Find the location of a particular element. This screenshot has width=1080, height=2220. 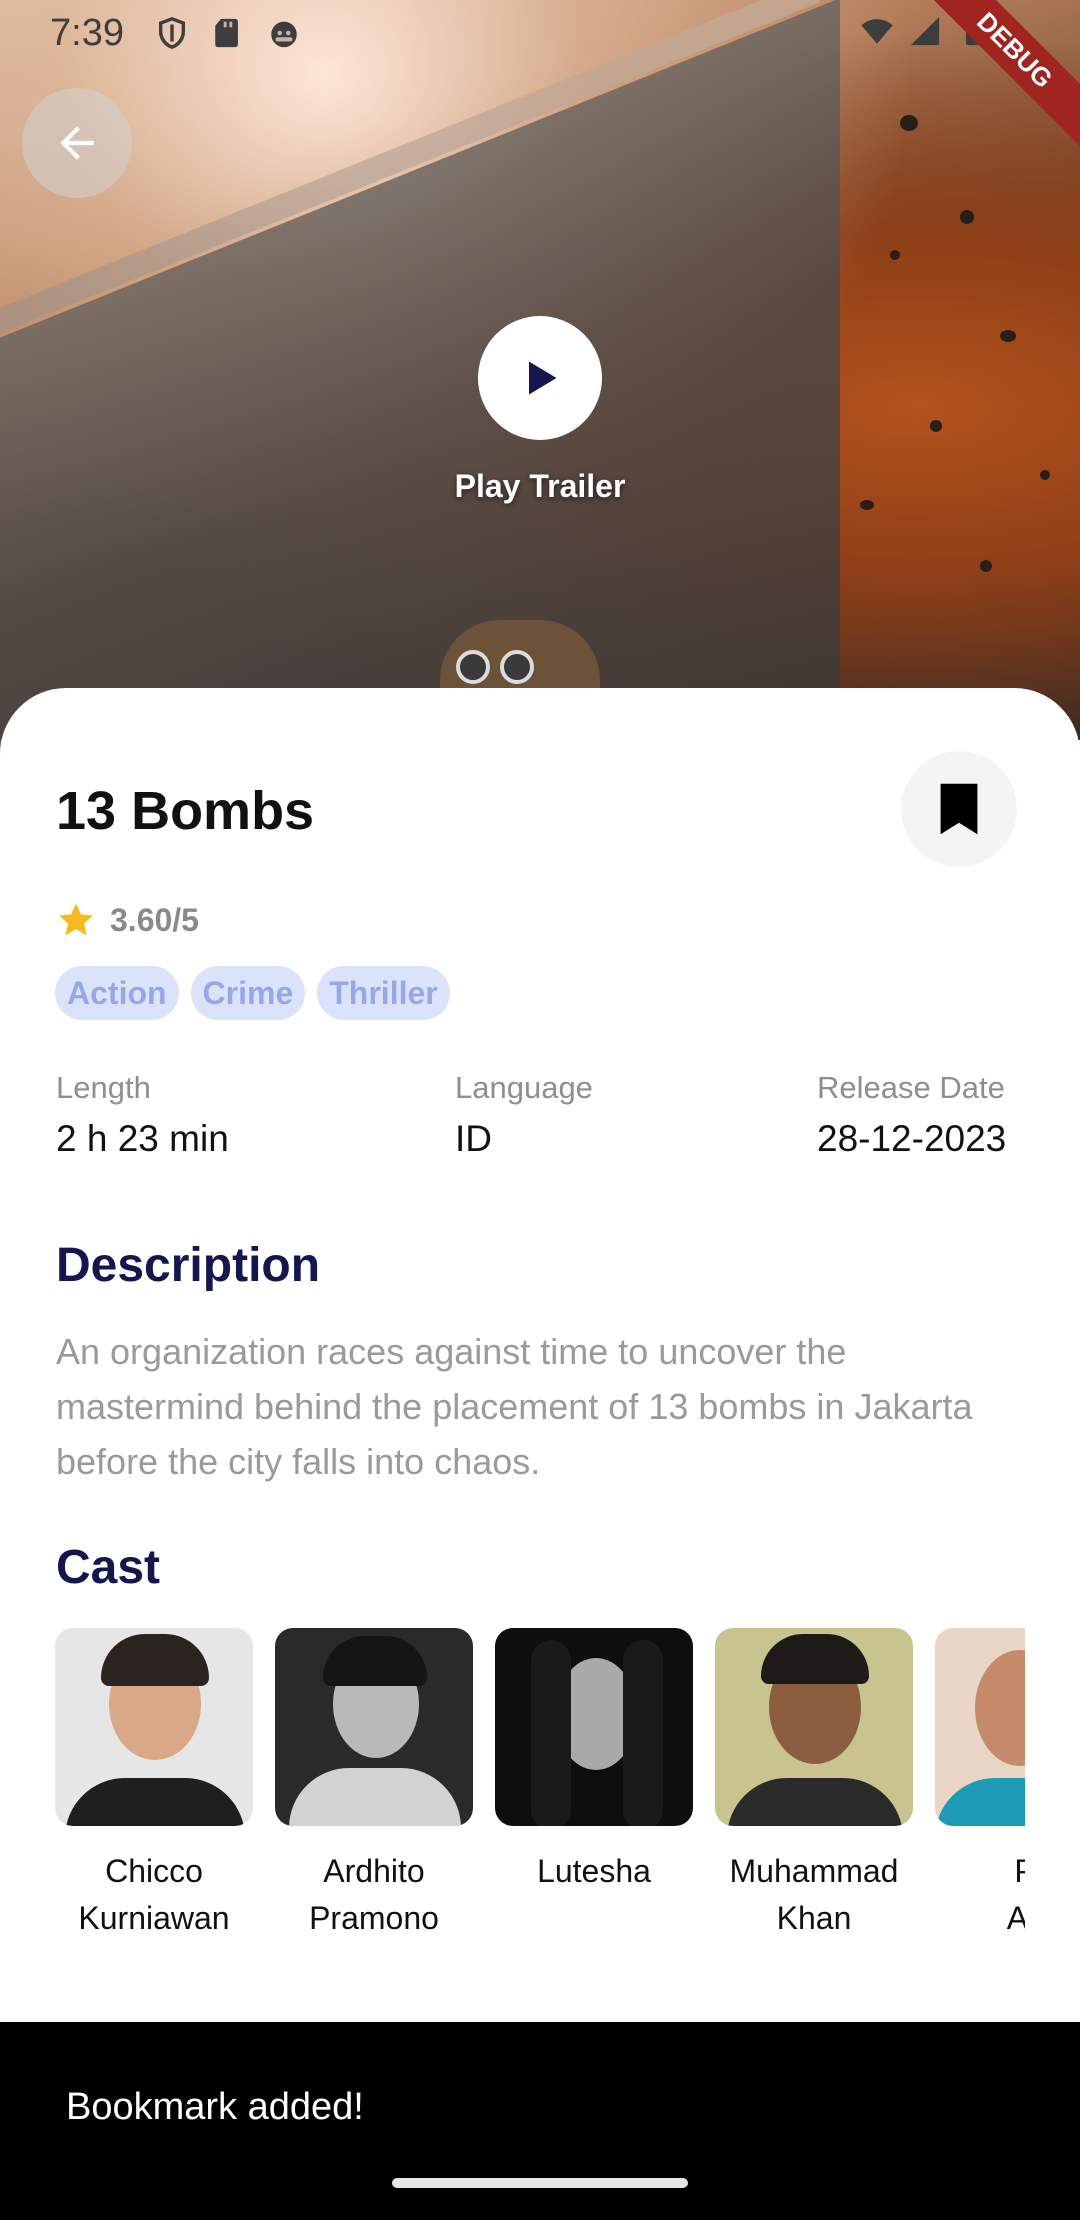

genre-chip: Action is located at coordinates (117, 993).